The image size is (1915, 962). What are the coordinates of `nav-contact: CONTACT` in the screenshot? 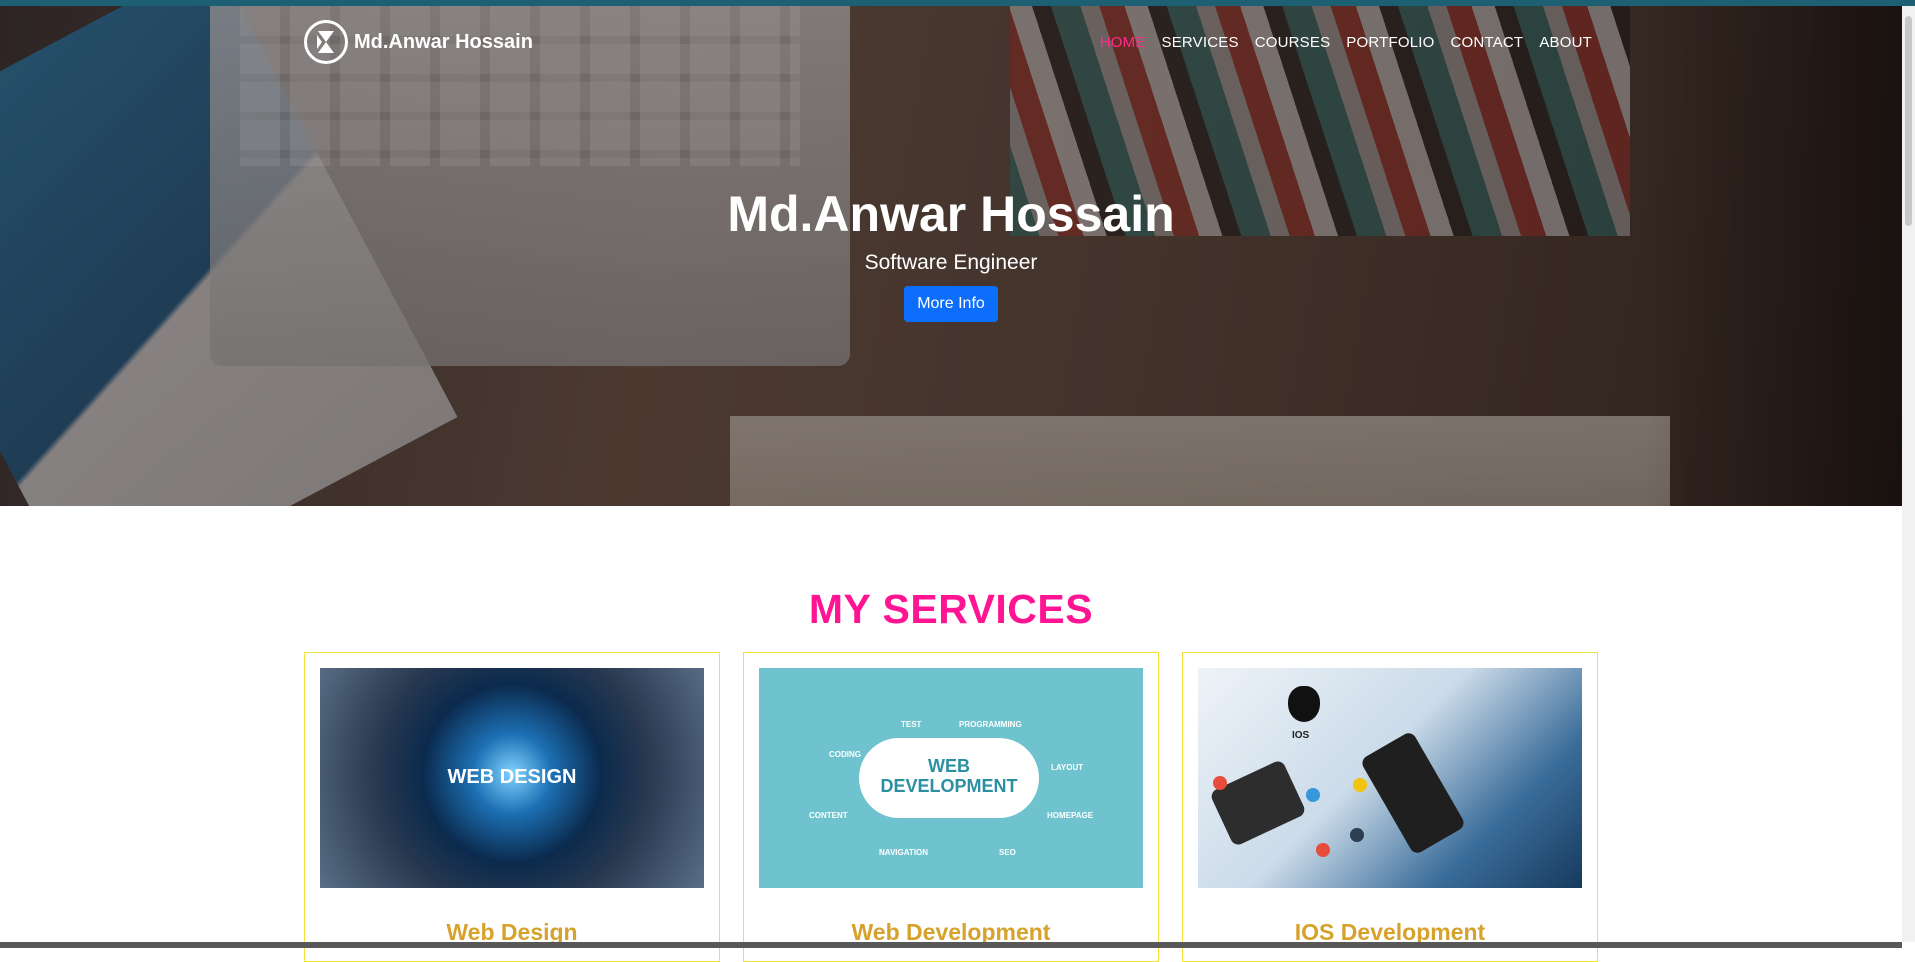 It's located at (1487, 42).